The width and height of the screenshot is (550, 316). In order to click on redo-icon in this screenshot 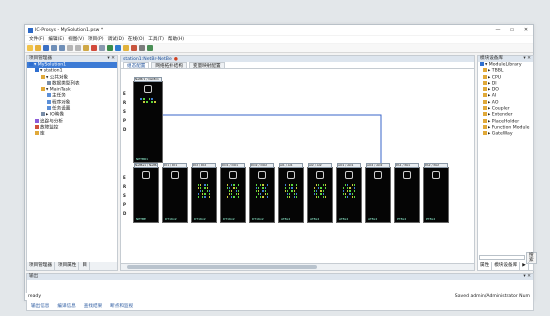, I will do `click(62, 48)`.